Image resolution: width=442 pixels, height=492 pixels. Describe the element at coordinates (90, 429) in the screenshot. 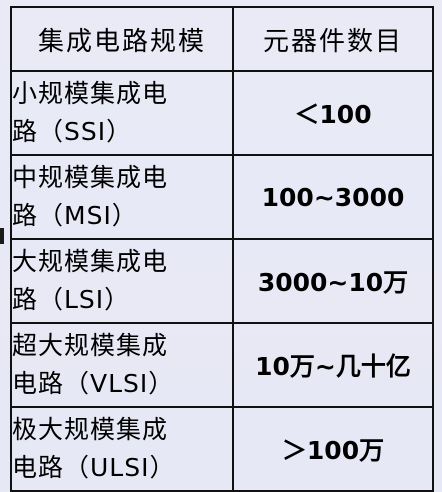

I see `scale-name-line1: 极大规模集成` at that location.